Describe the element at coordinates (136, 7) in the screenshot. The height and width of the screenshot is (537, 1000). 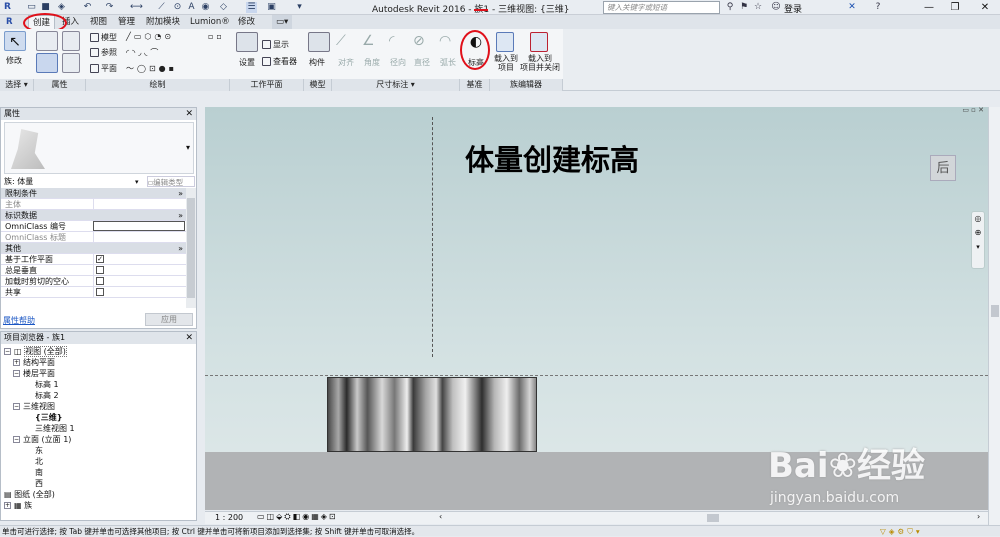
I see `measure-icon: ⟷` at that location.